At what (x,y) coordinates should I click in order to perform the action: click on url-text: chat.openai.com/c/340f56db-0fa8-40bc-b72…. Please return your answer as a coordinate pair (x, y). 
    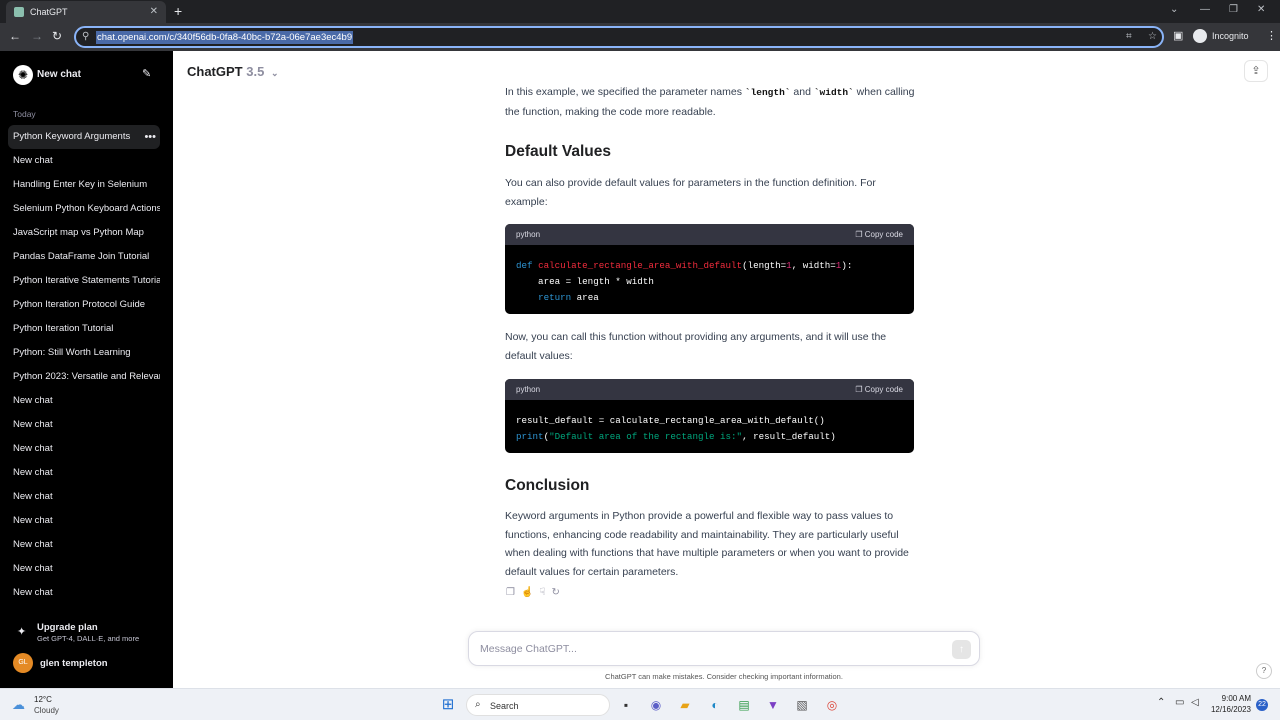
    Looking at the image, I should click on (225, 37).